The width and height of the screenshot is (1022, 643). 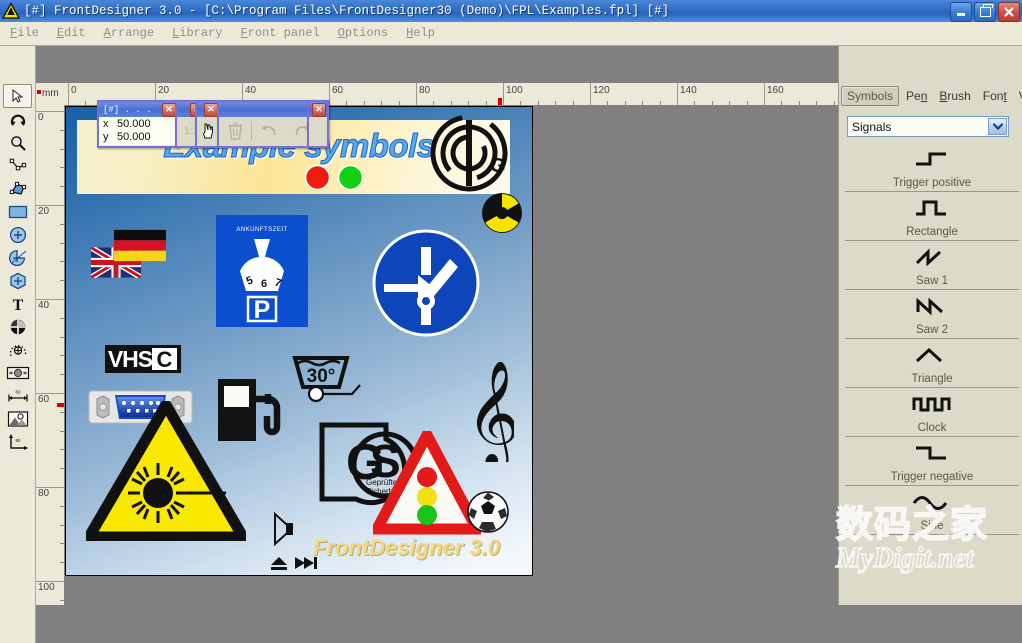 What do you see at coordinates (17, 350) in the screenshot?
I see `scale-dial-tool` at bounding box center [17, 350].